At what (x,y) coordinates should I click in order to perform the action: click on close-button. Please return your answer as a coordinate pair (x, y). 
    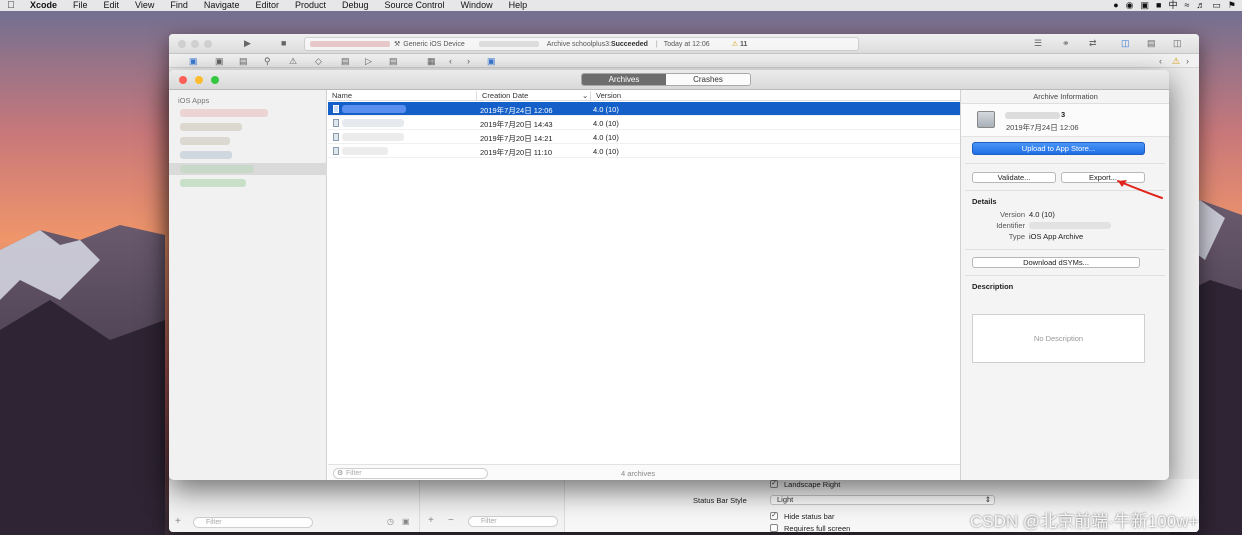
    Looking at the image, I should click on (183, 80).